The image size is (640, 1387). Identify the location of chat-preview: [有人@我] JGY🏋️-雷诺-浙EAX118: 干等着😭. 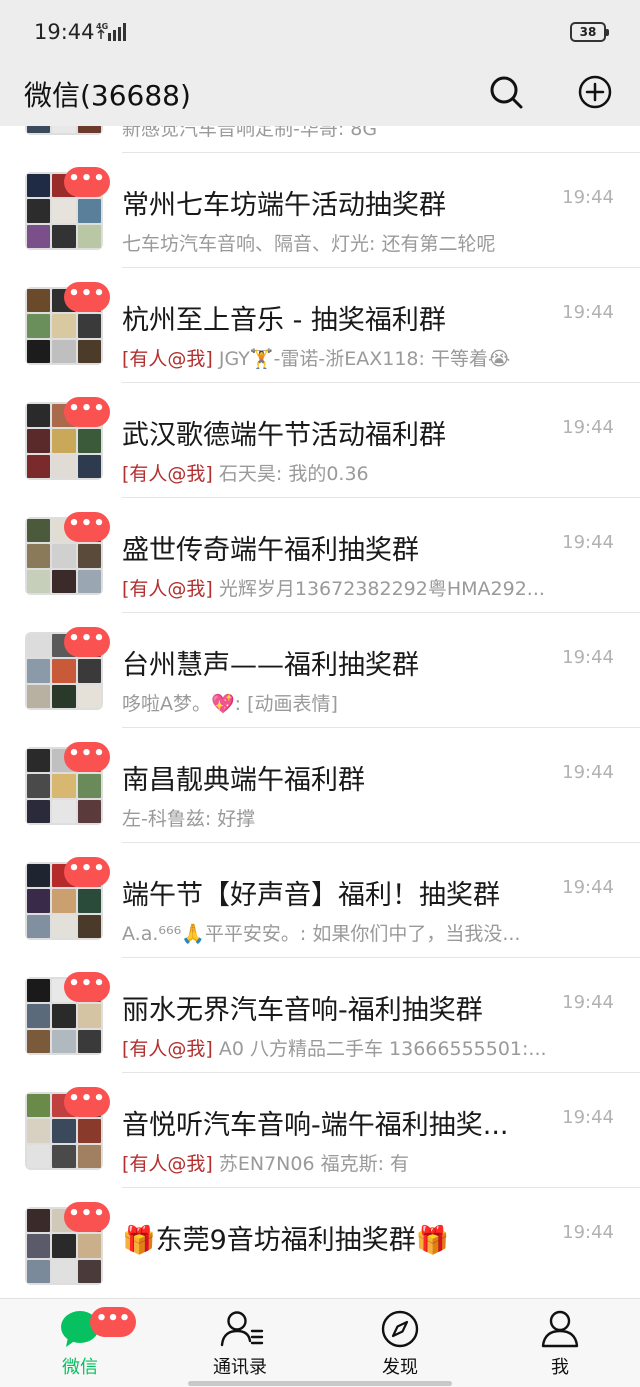
(342, 357).